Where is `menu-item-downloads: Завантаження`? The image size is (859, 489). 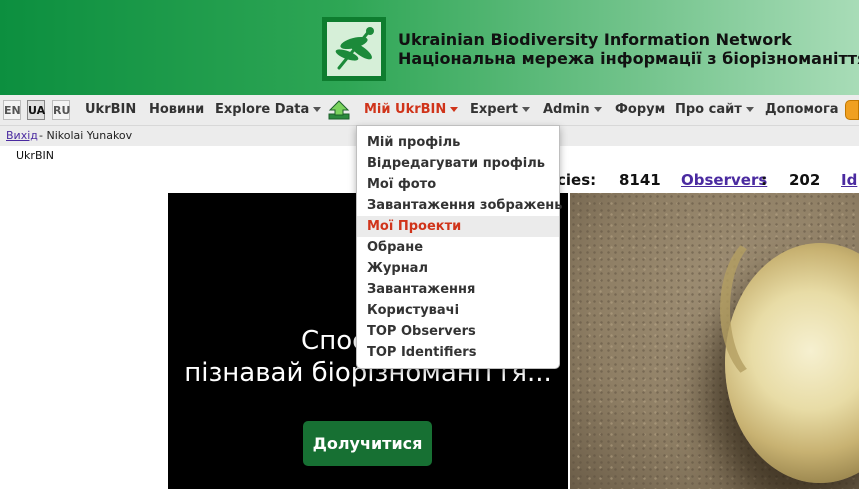 menu-item-downloads: Завантаження is located at coordinates (458, 289).